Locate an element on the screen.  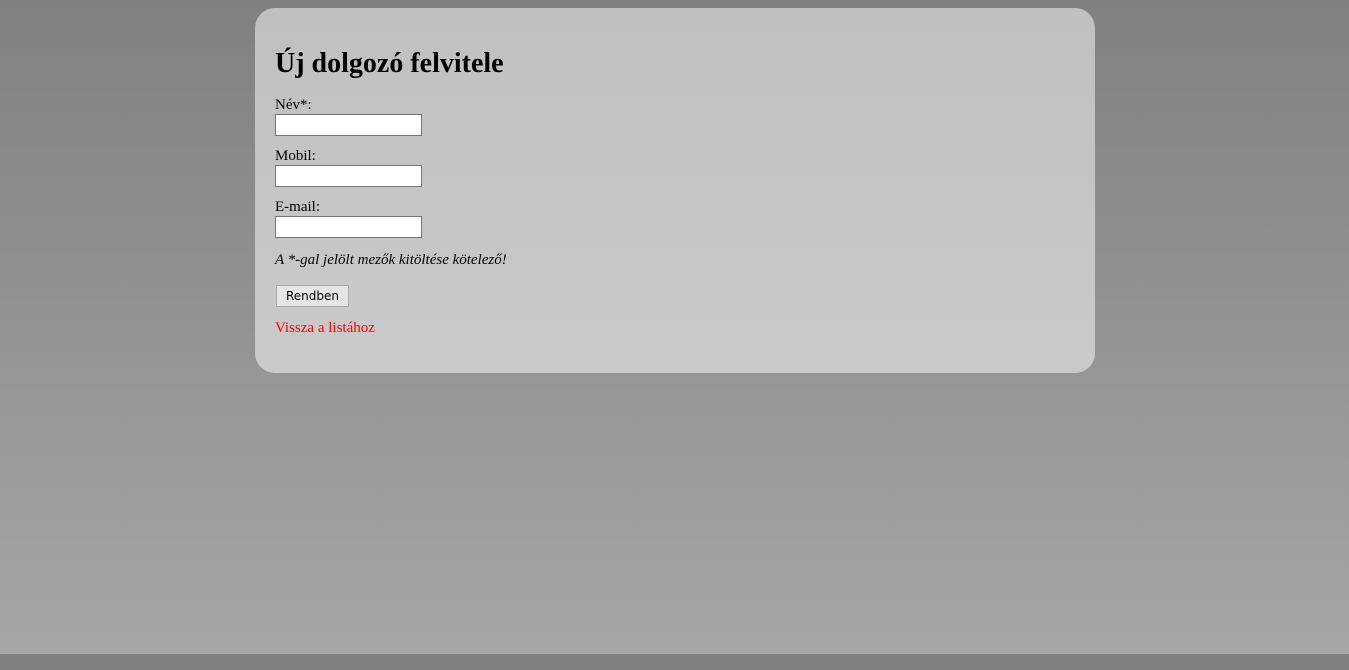
mobile-field-group: Mobil: is located at coordinates (675, 167).